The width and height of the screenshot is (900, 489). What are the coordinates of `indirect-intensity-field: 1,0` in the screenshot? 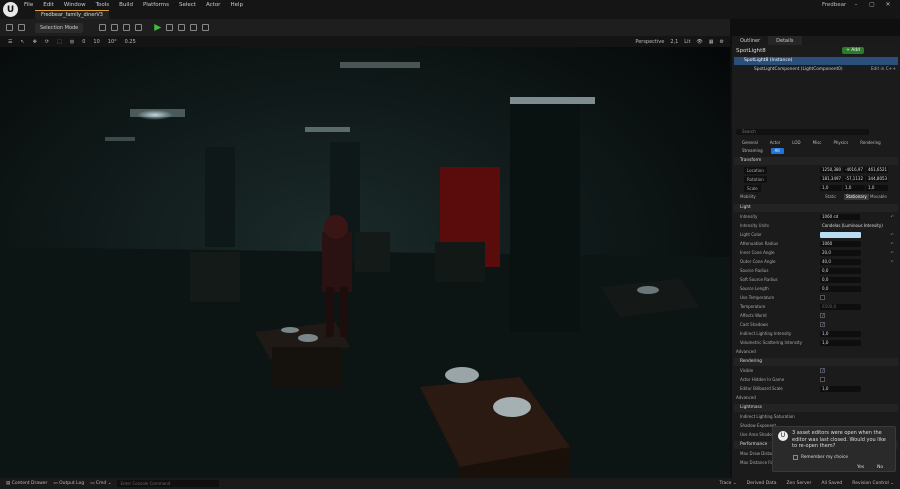 It's located at (840, 334).